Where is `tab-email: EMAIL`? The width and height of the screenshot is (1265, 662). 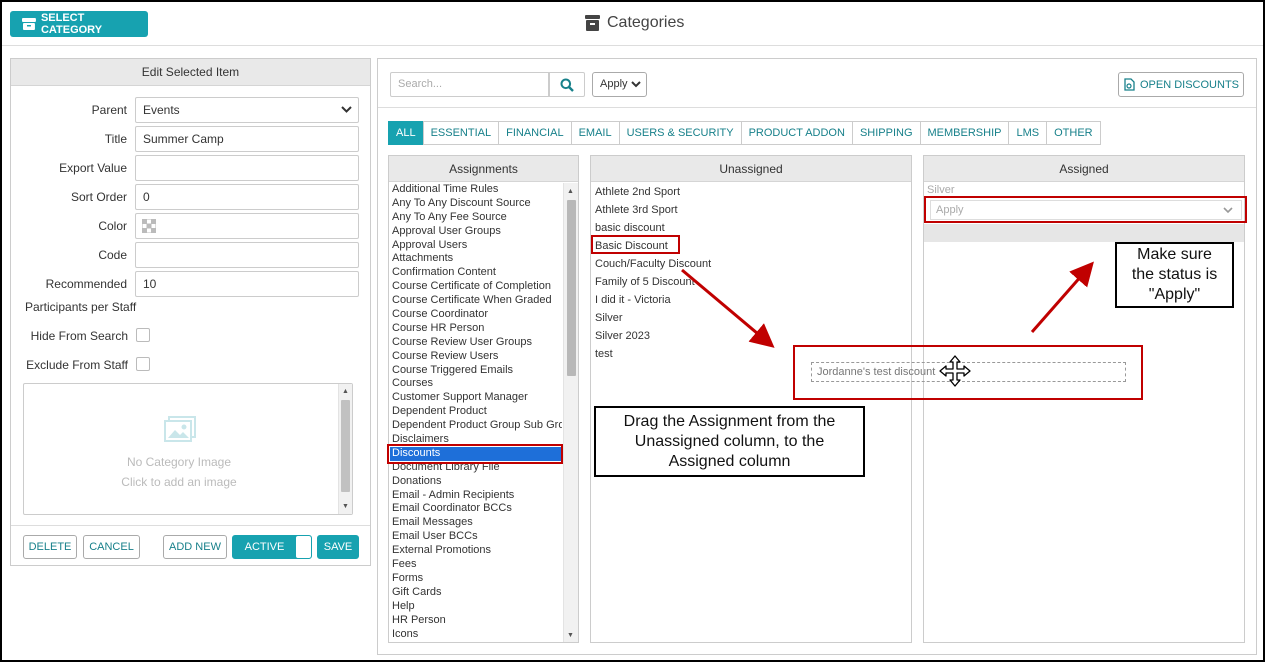
tab-email: EMAIL is located at coordinates (595, 133).